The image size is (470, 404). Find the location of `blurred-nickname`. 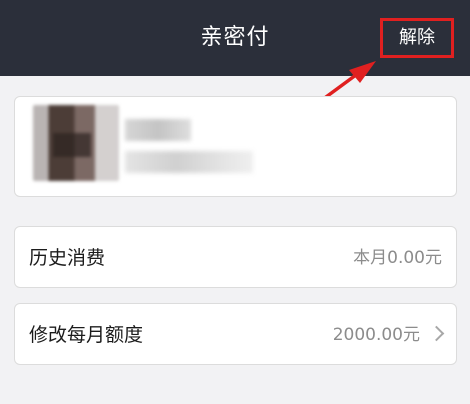

blurred-nickname is located at coordinates (158, 130).